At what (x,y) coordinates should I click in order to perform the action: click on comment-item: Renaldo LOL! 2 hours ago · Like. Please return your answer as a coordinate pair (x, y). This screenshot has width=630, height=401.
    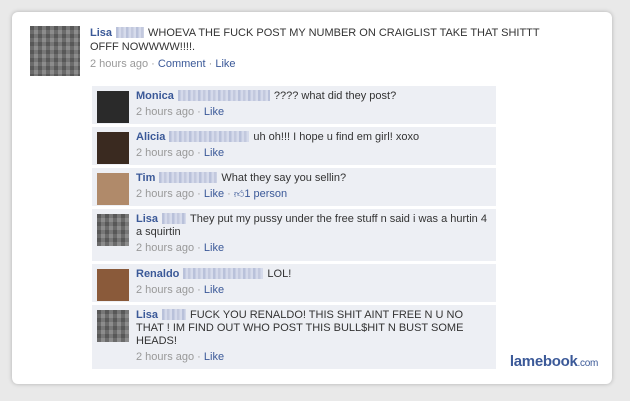
    Looking at the image, I should click on (294, 283).